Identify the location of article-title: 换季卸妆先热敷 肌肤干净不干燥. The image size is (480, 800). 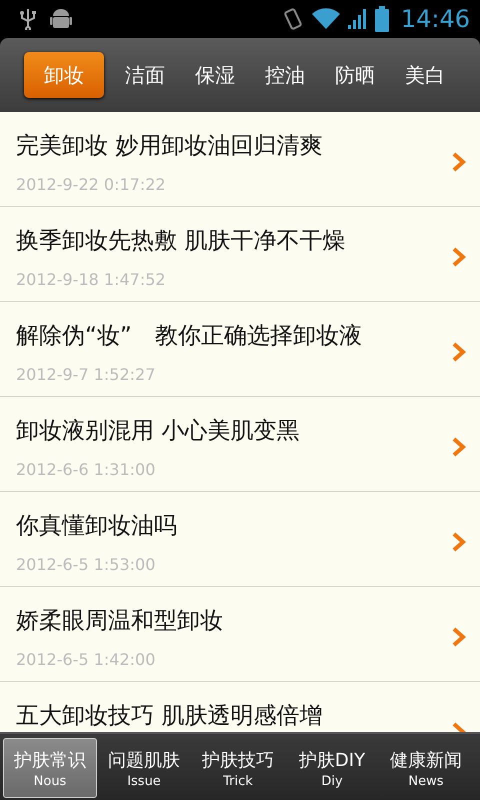
(181, 241).